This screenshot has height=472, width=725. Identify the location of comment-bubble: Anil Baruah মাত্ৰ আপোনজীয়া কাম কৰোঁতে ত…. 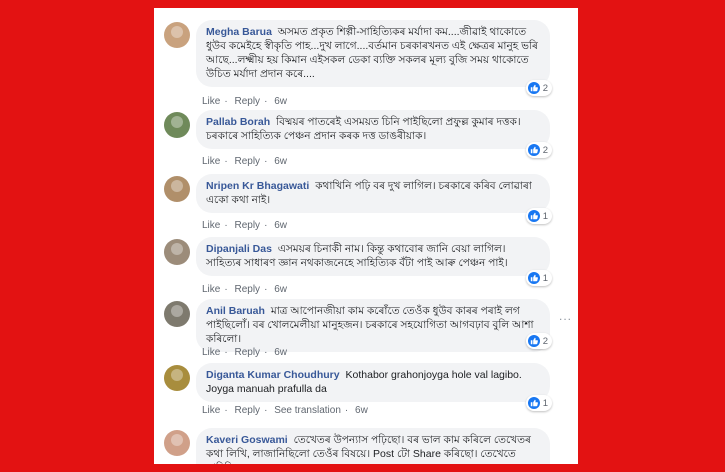
(373, 325).